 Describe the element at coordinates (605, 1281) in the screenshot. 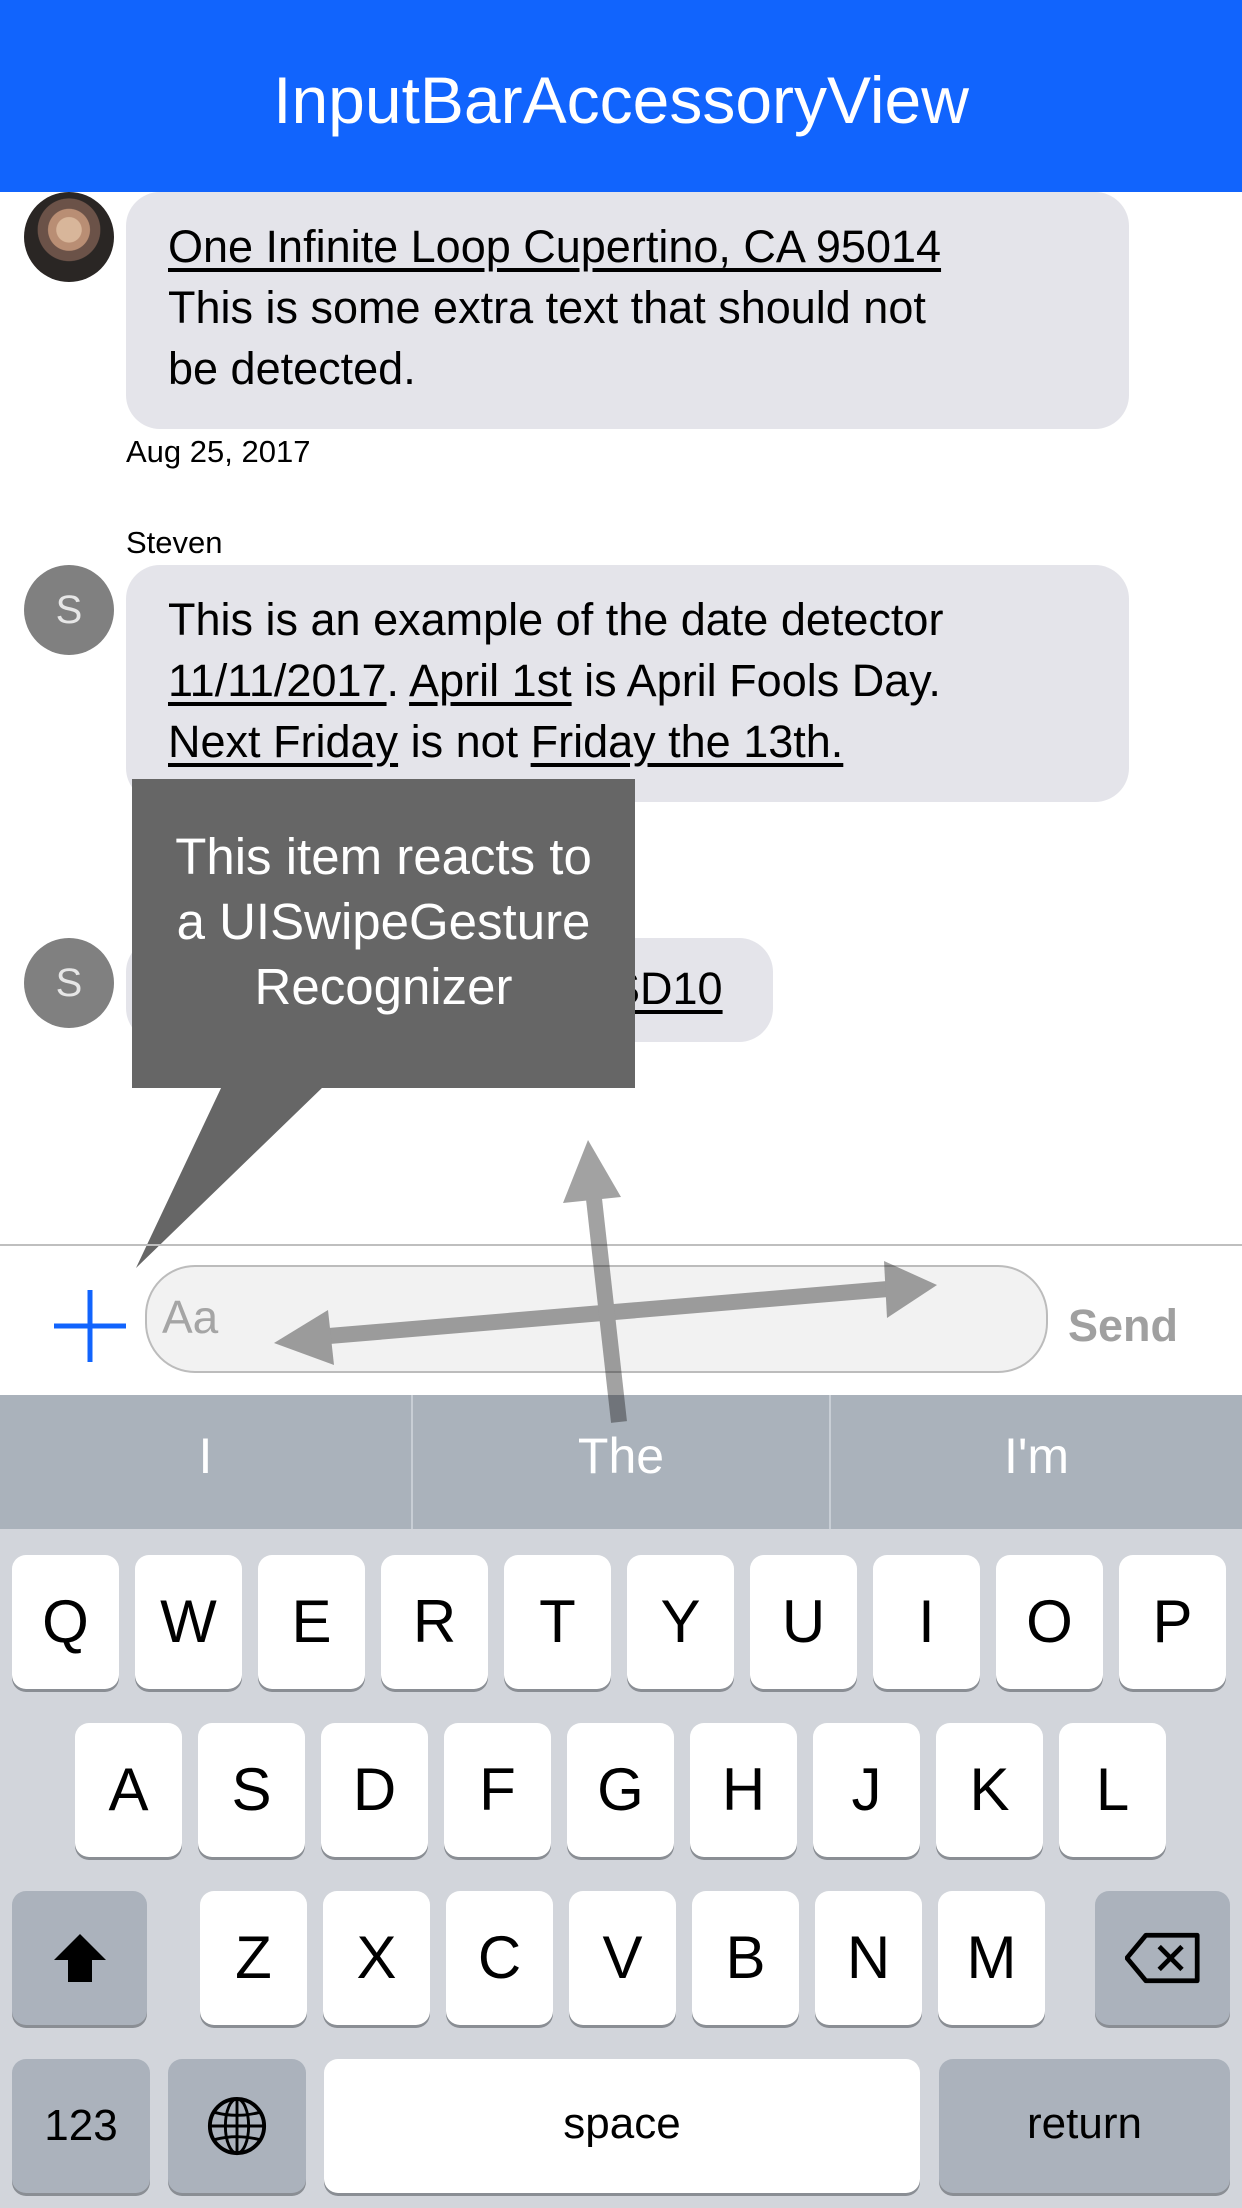

I see `swipe-gesture-arrows` at that location.